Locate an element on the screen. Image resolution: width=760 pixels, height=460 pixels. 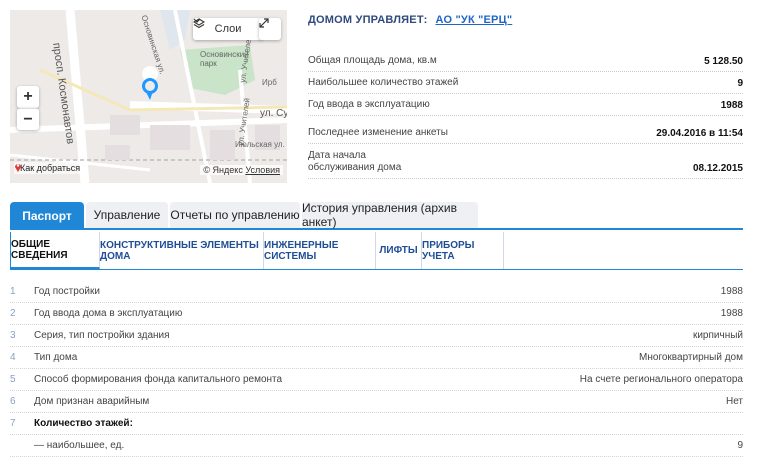
tab-management-reports: Отчеты по управлению is located at coordinates (235, 215).